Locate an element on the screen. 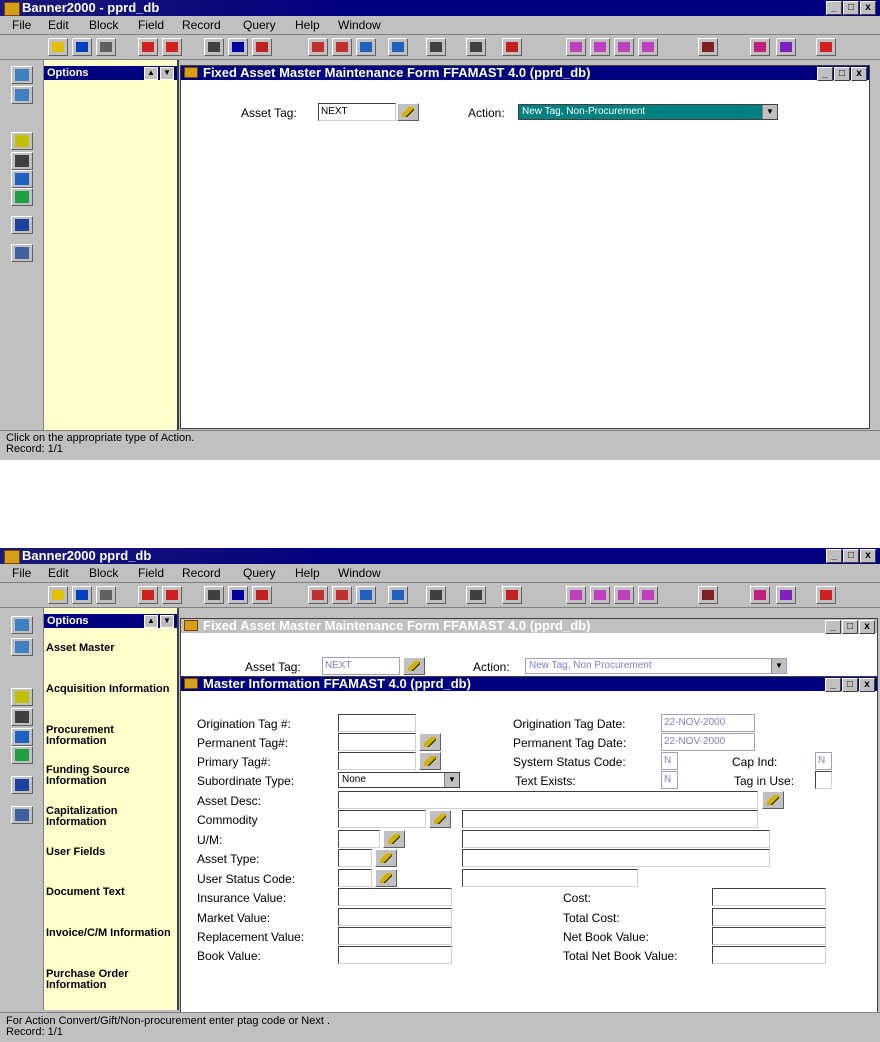 This screenshot has width=880, height=1042. asset-tag-input: NEXT is located at coordinates (357, 112).